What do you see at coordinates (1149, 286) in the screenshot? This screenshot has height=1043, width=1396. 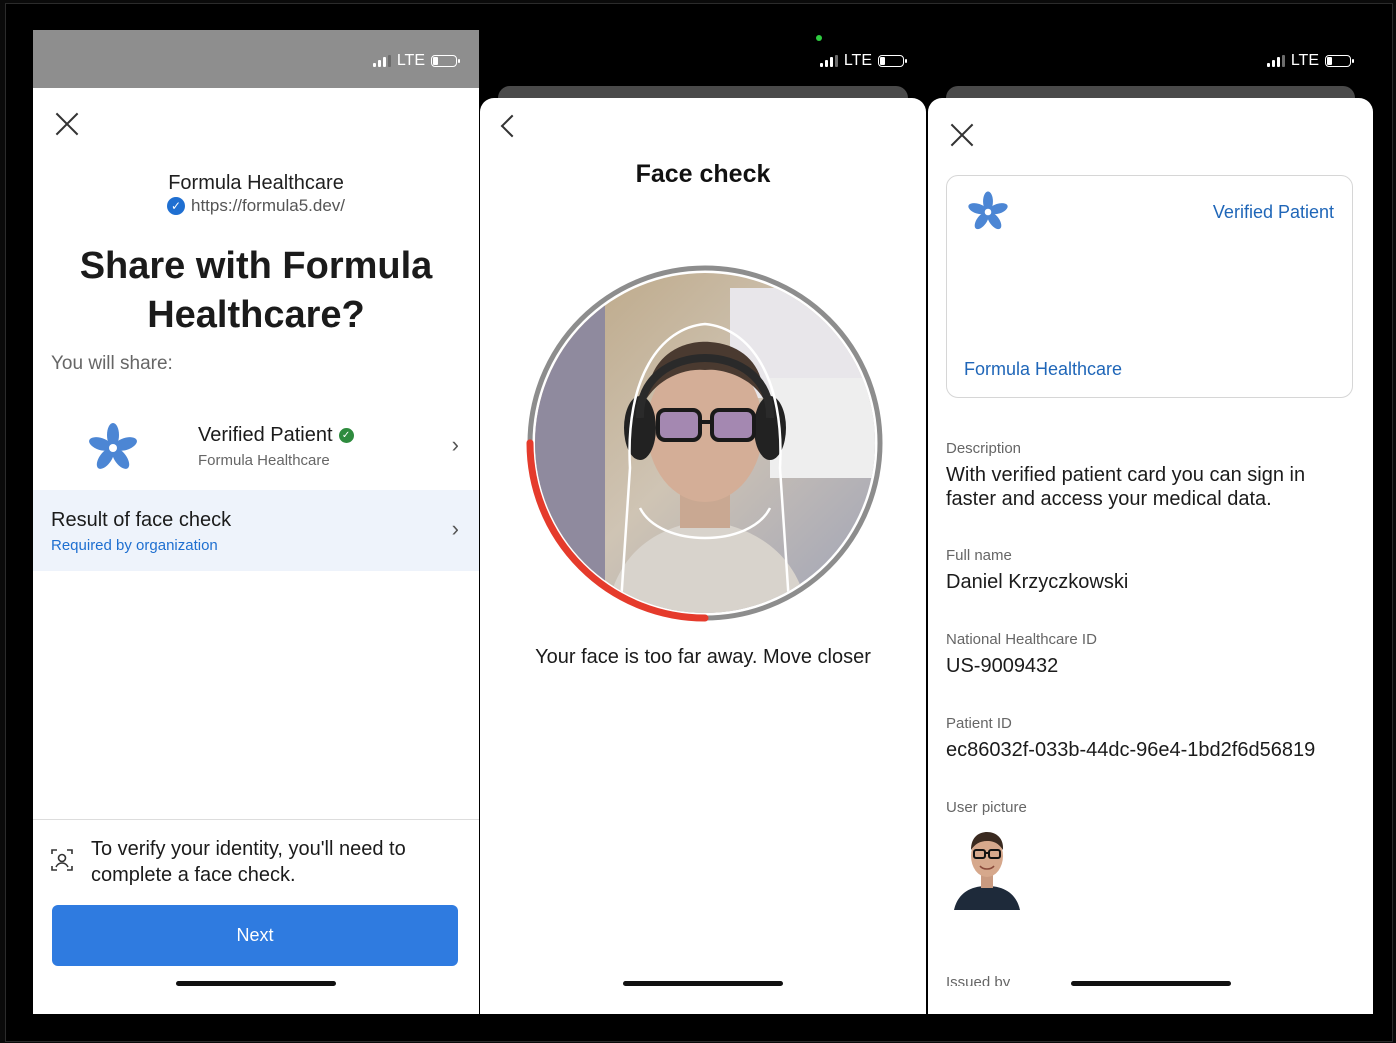 I see `credential-card: Verified Patient Formula Healthcare` at bounding box center [1149, 286].